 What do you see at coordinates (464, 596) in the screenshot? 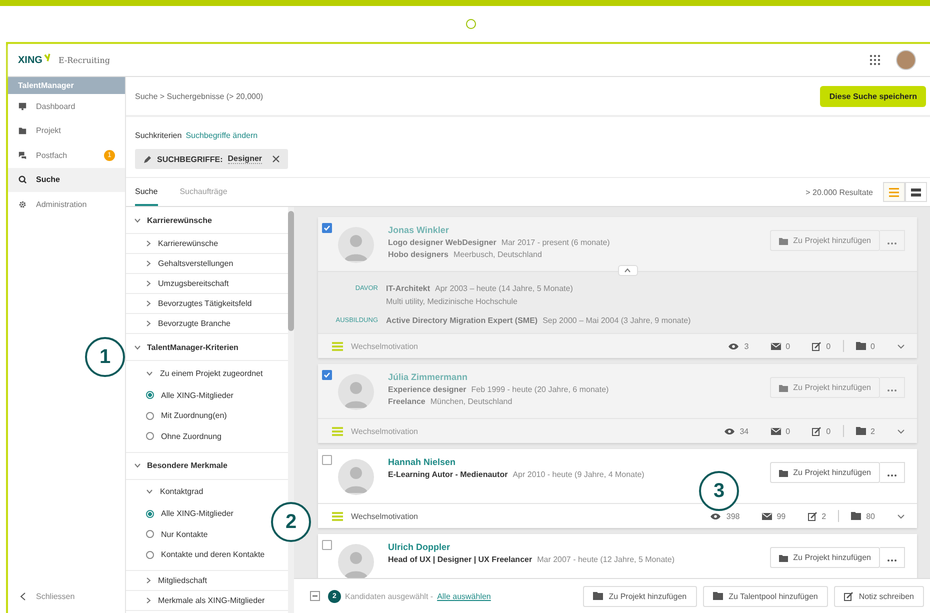
I see `select-all-link: Alle auswählen` at bounding box center [464, 596].